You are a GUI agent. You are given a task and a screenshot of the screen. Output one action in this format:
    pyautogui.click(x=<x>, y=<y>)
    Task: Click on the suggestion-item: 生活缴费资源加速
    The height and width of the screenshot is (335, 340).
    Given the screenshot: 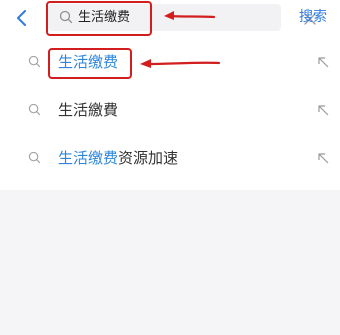 What is the action you would take?
    pyautogui.click(x=170, y=158)
    